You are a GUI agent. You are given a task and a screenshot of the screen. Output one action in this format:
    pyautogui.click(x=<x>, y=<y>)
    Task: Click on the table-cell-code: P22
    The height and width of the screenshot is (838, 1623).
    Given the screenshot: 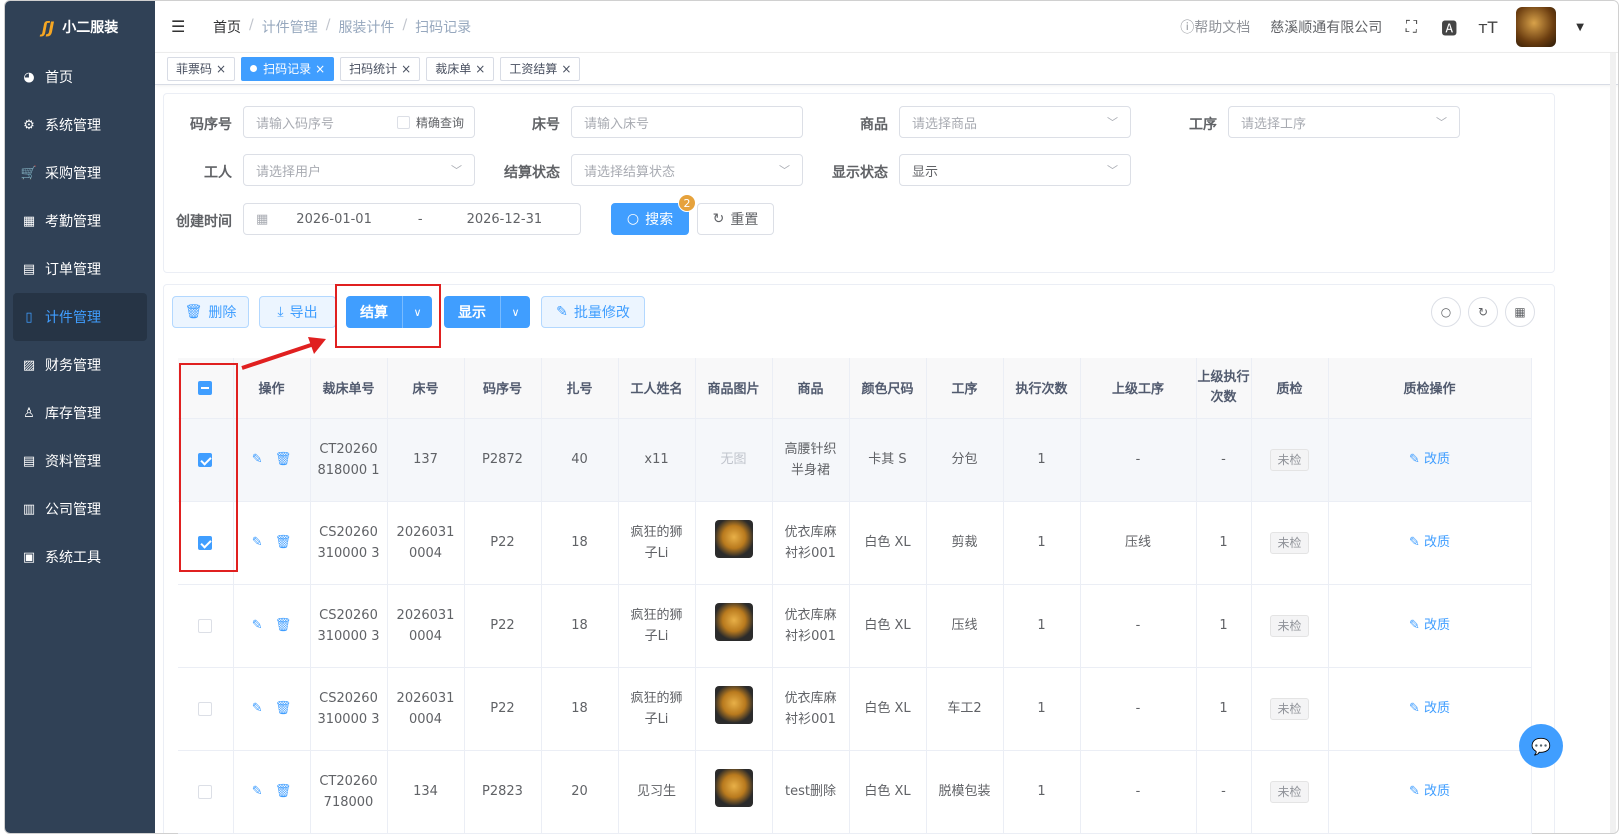 What is the action you would take?
    pyautogui.click(x=503, y=543)
    